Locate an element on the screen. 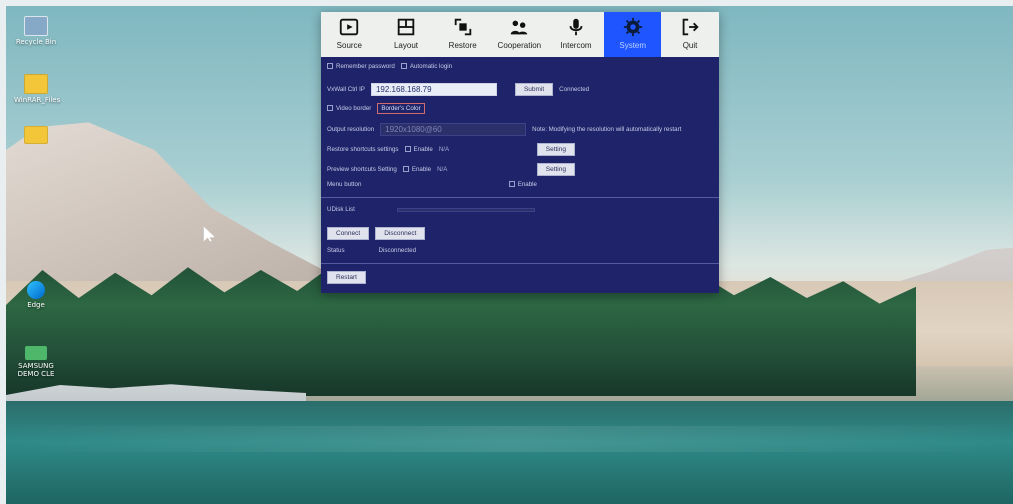  tab-label: Layout is located at coordinates (406, 45).